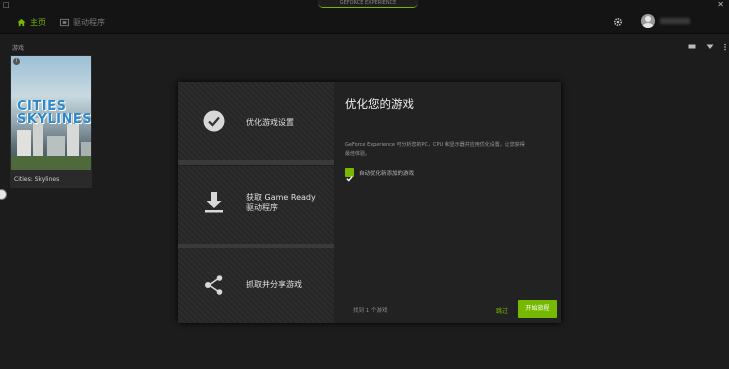  Describe the element at coordinates (256, 162) in the screenshot. I see `step-divider` at that location.